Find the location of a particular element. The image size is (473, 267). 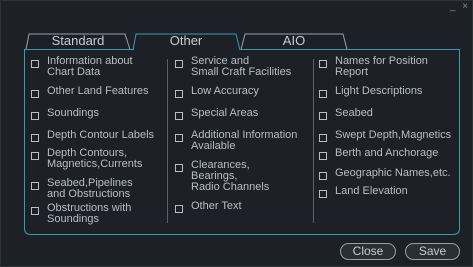

option-label: Swept Depth,Magnetics is located at coordinates (393, 135).